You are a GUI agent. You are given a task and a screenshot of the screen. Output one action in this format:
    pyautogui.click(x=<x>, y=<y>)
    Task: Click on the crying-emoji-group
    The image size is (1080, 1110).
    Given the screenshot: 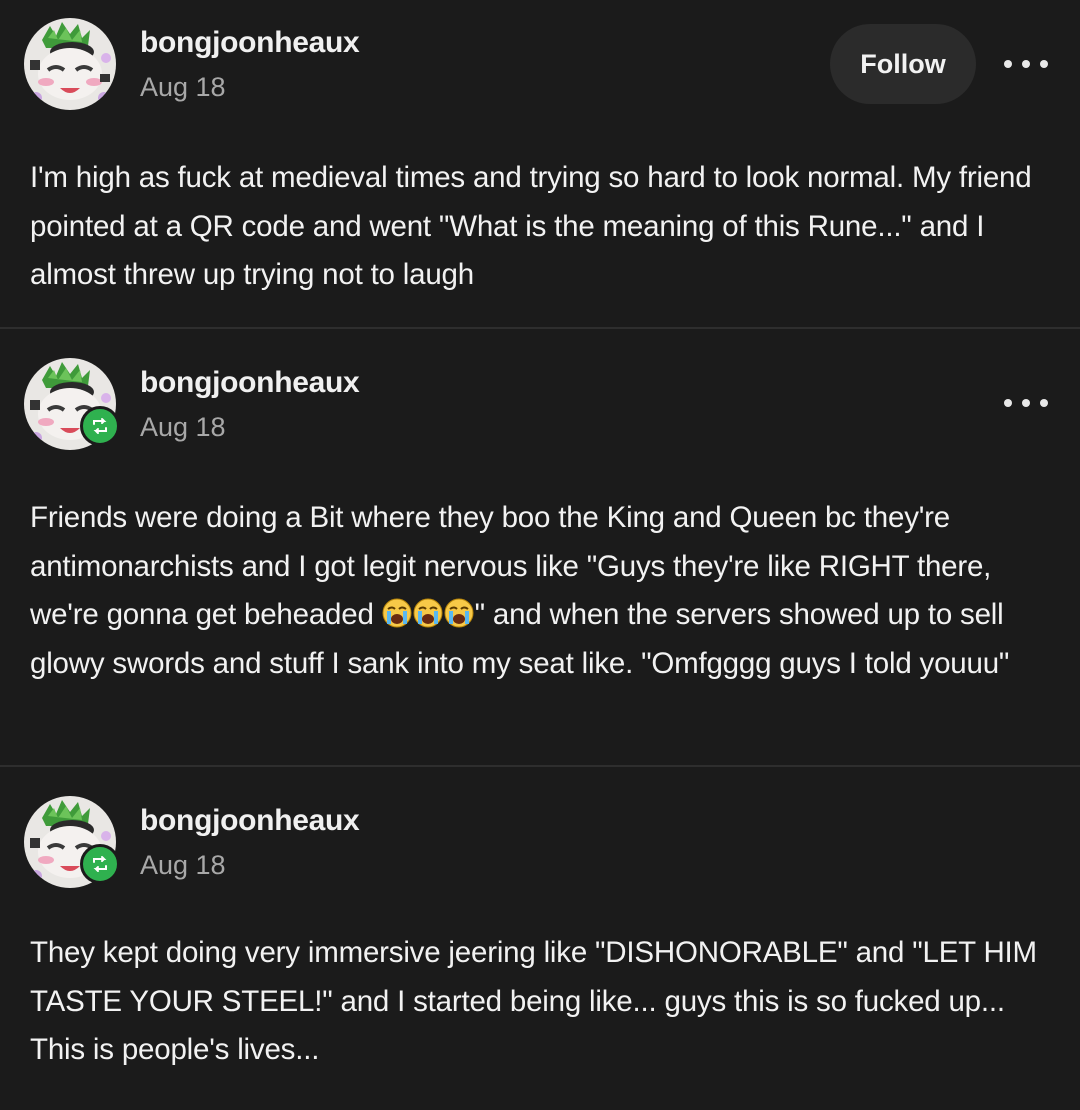 What is the action you would take?
    pyautogui.click(x=428, y=614)
    